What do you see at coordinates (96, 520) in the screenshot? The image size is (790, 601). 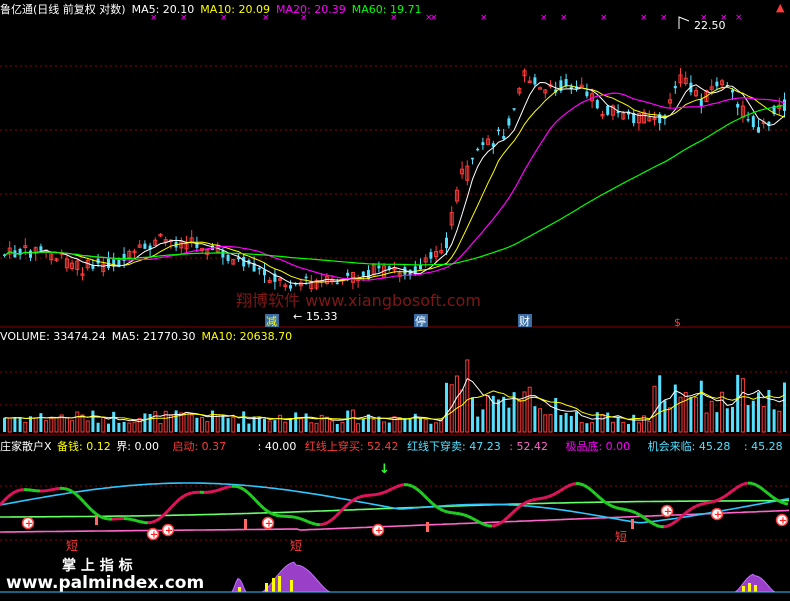 I see `signal-bar` at bounding box center [96, 520].